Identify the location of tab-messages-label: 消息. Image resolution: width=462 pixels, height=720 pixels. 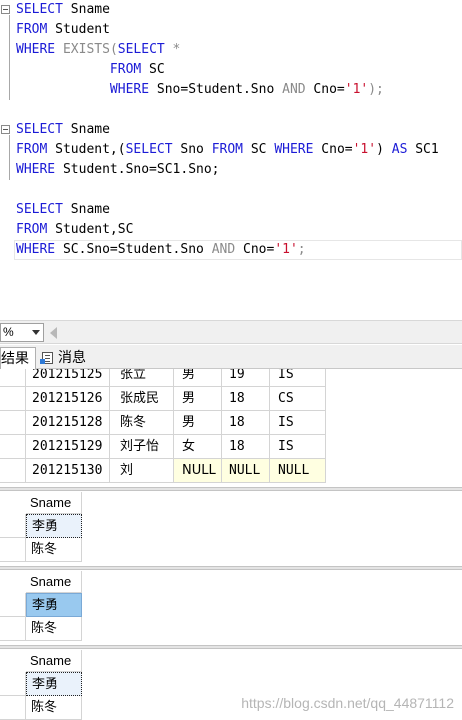
(72, 357).